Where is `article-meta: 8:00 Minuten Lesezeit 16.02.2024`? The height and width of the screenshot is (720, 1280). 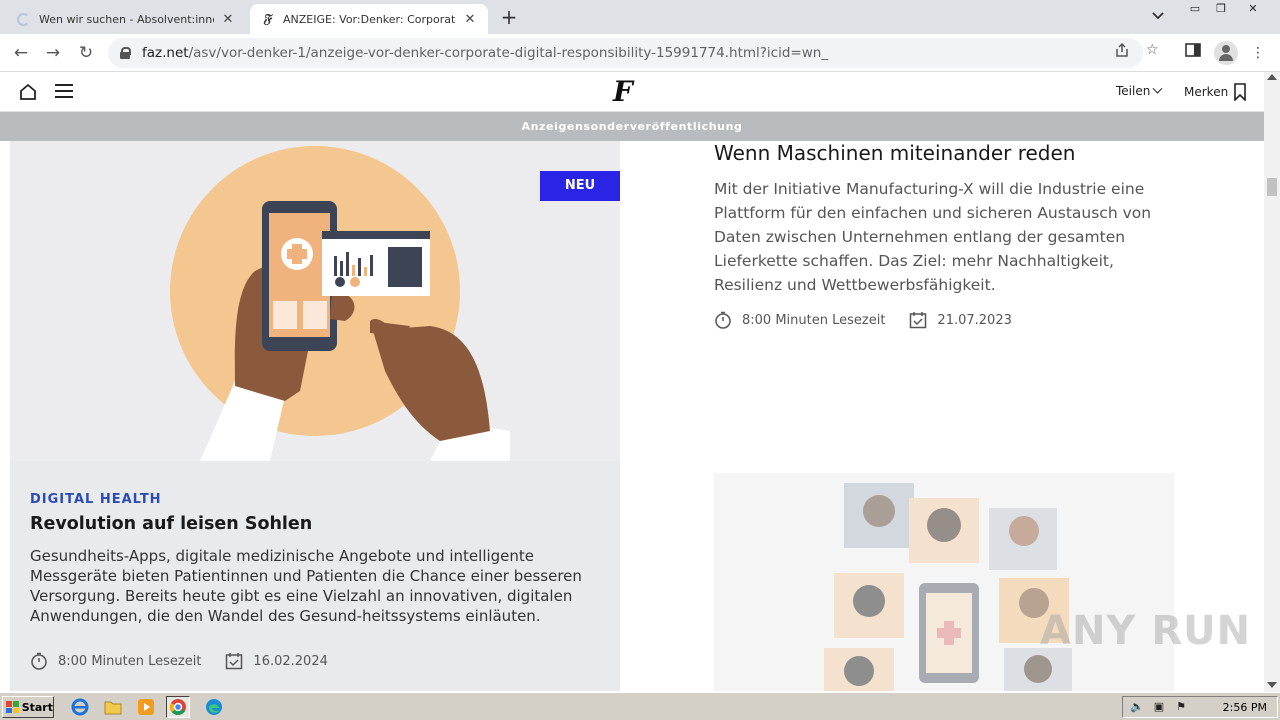 article-meta: 8:00 Minuten Lesezeit 16.02.2024 is located at coordinates (179, 661).